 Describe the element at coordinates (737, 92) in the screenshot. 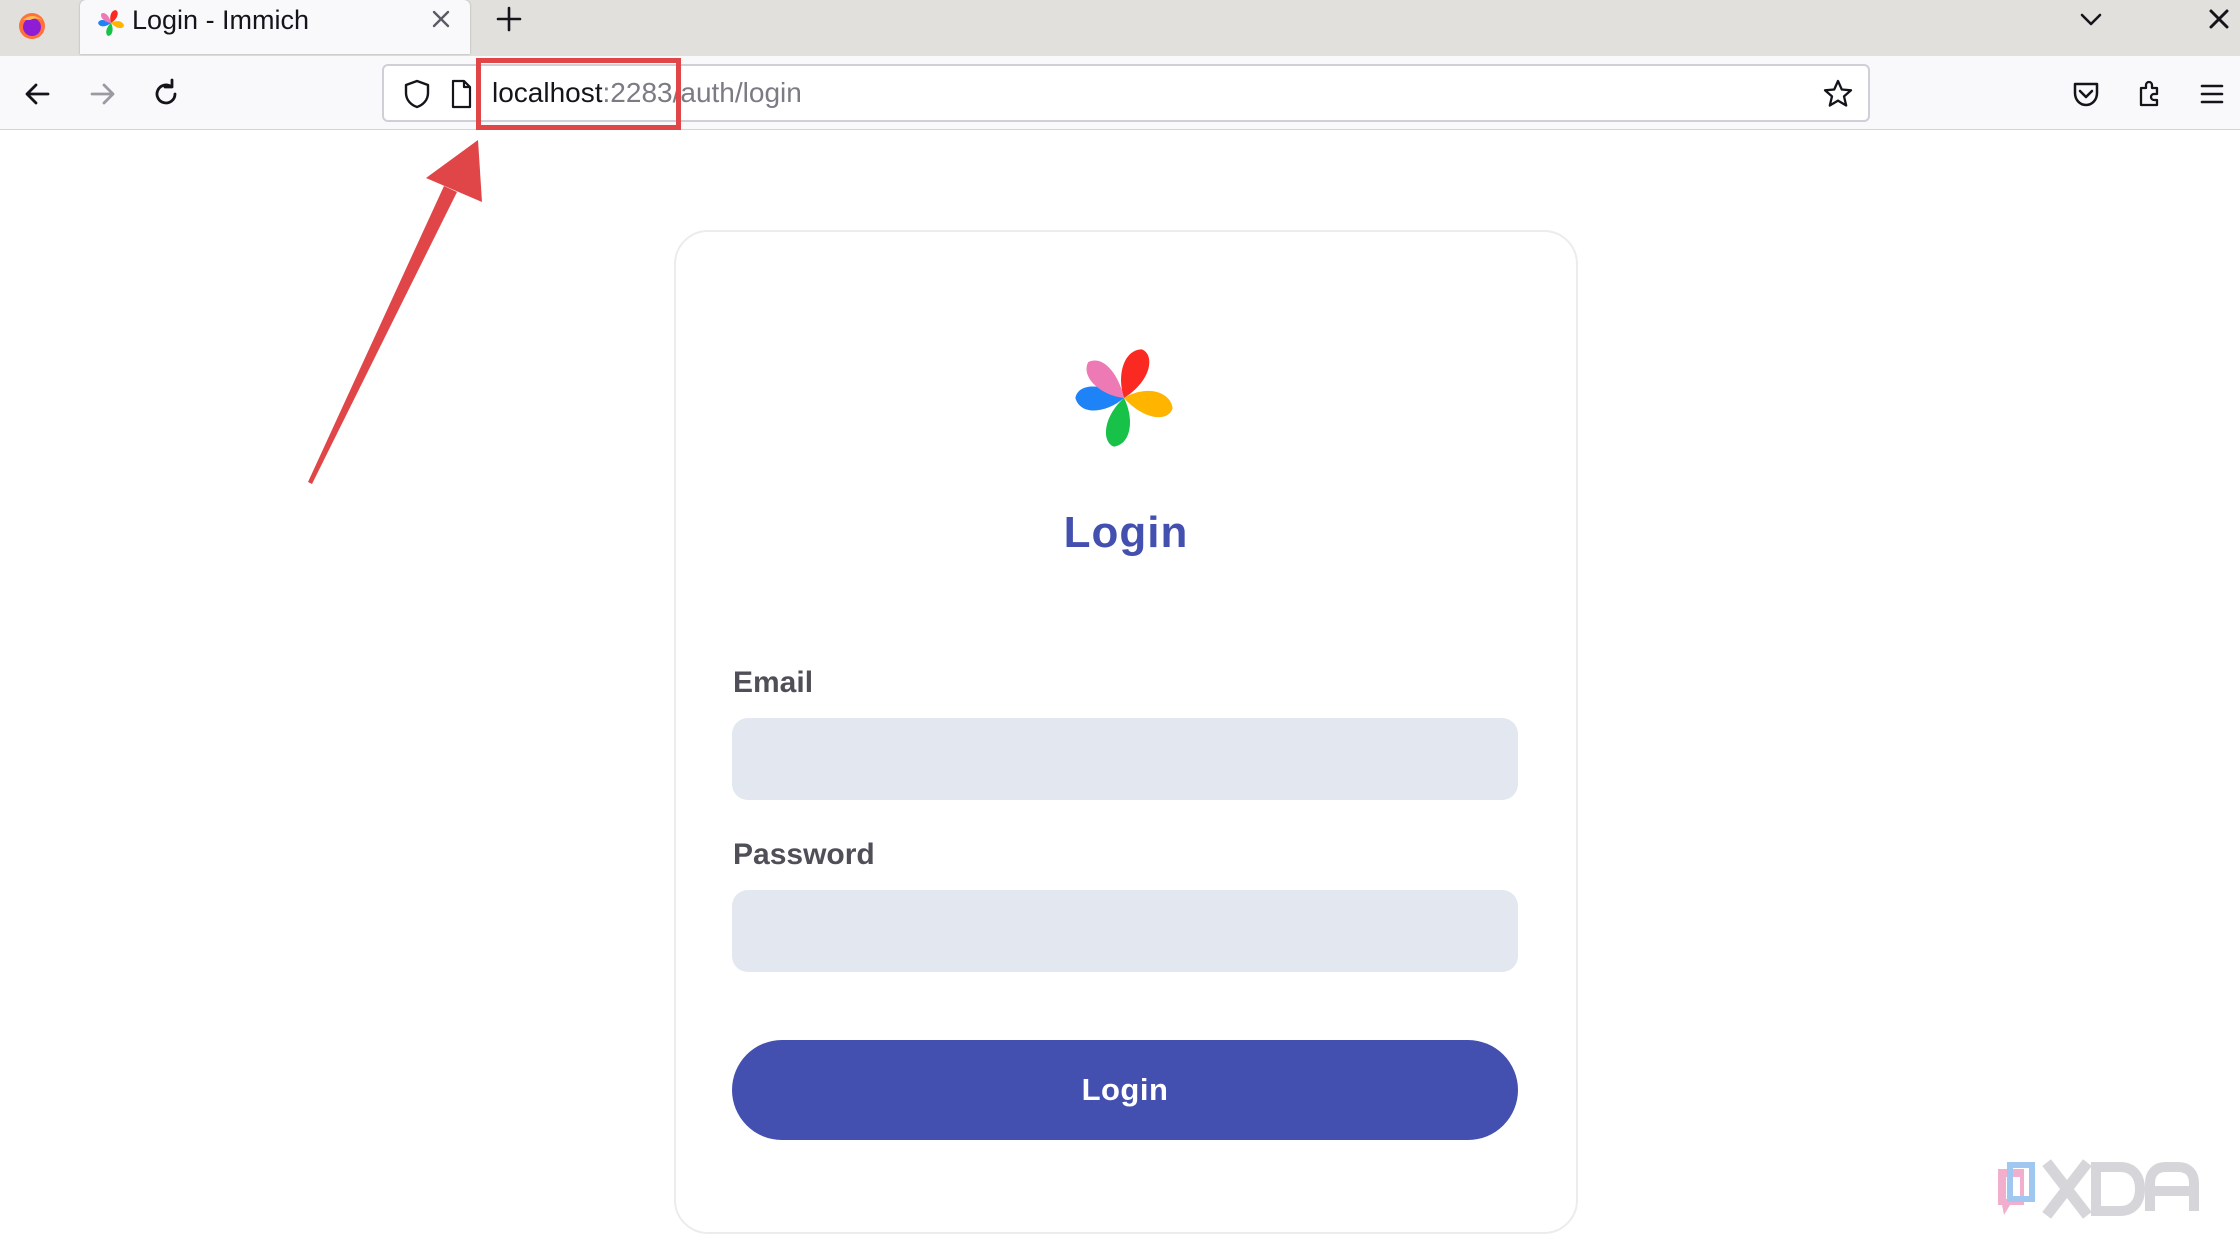

I see `url-path: /auth/login` at that location.